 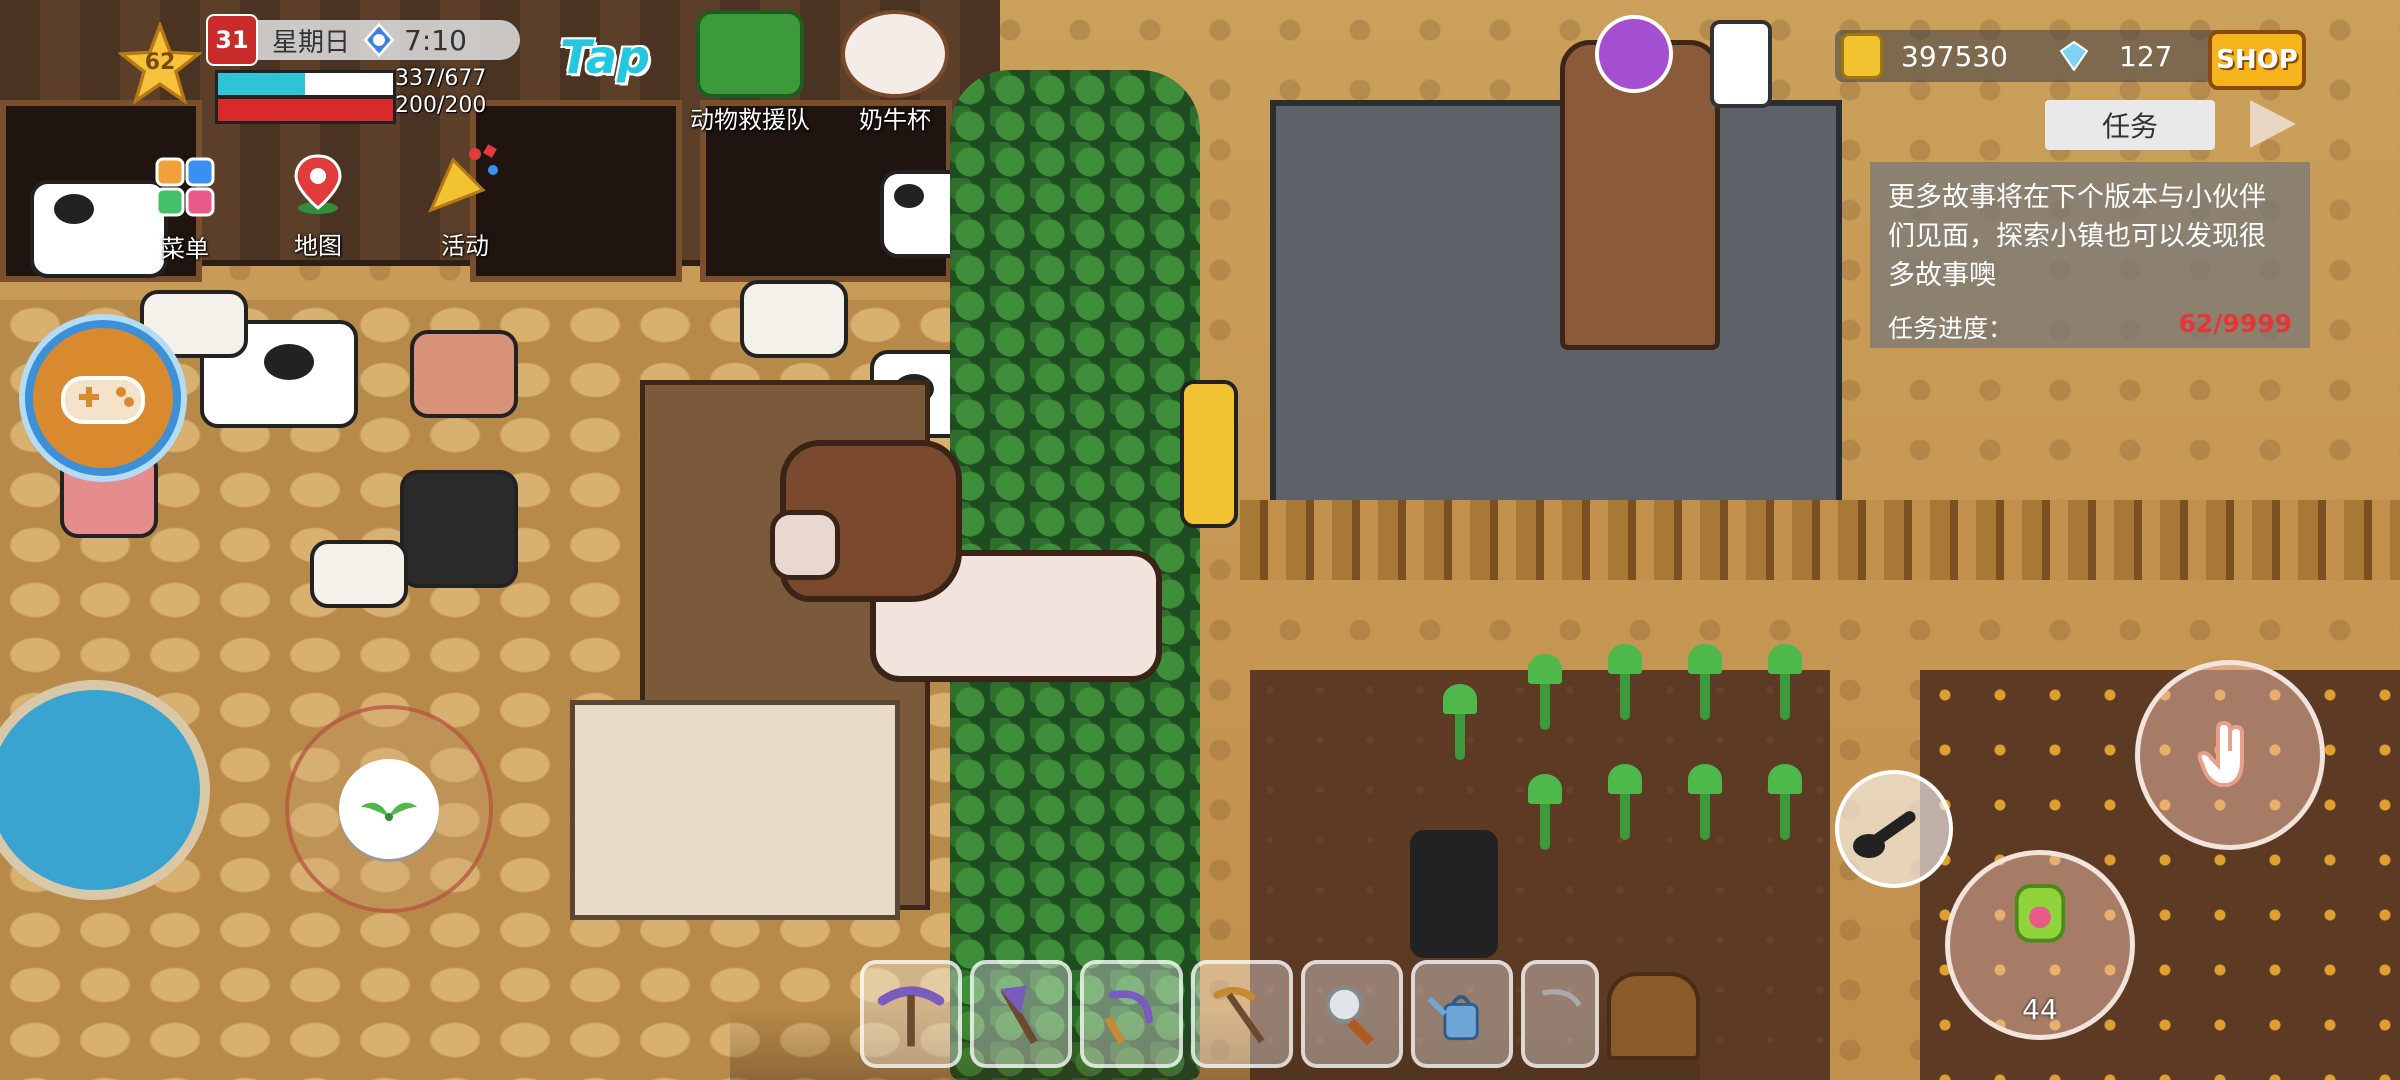 I want to click on level-badge: 62, so click(x=160, y=63).